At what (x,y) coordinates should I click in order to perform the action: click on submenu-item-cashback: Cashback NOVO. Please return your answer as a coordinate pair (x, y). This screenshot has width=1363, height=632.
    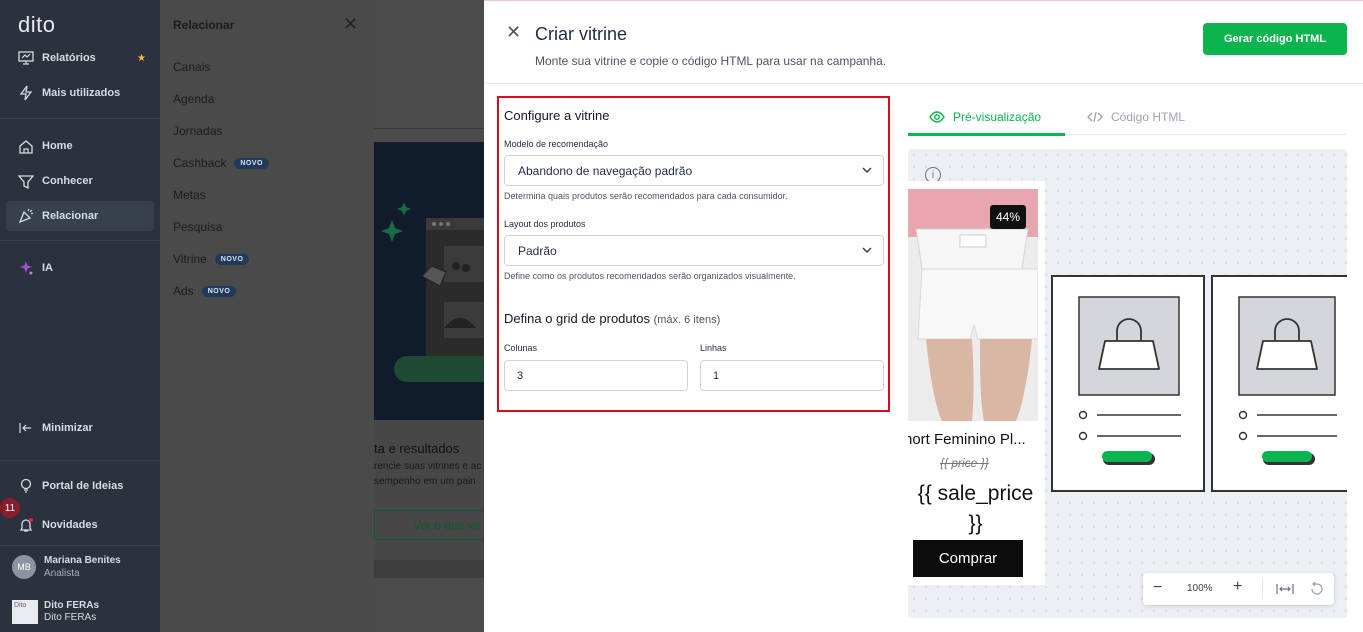
    Looking at the image, I should click on (221, 163).